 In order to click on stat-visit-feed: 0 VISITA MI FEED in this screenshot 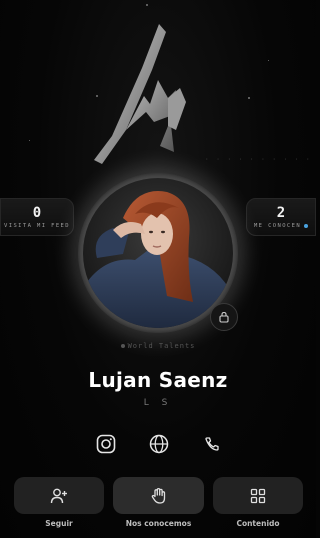, I will do `click(37, 217)`.